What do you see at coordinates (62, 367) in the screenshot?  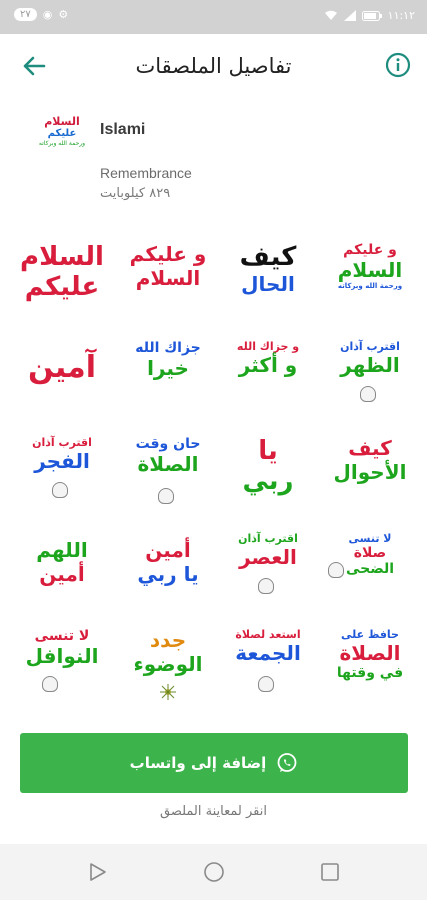 I see `sticker-line: آمين` at bounding box center [62, 367].